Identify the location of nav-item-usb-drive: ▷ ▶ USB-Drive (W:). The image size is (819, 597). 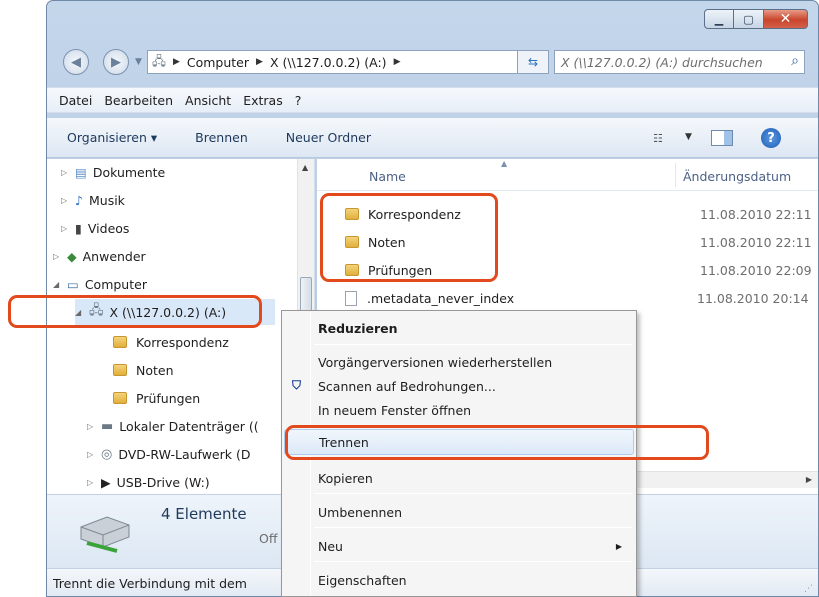
(148, 481).